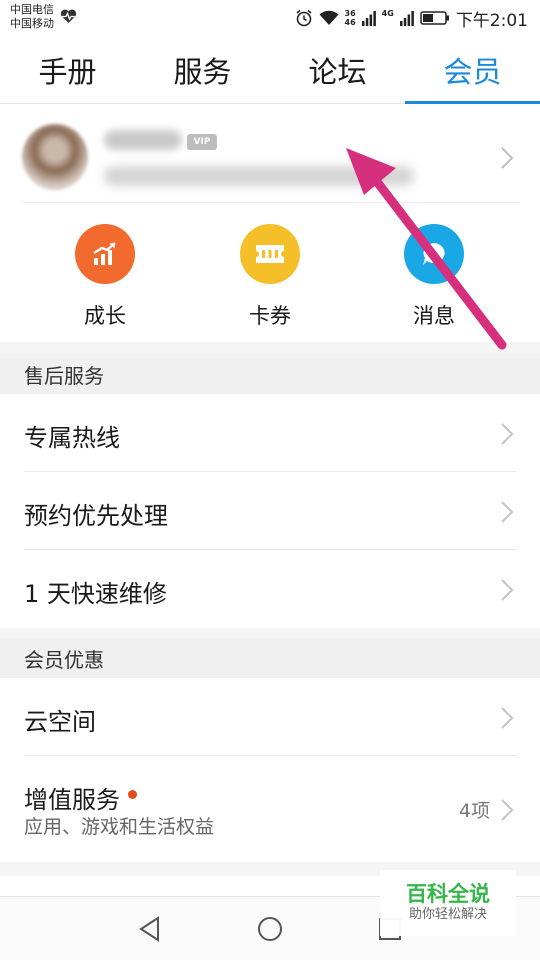  I want to click on back-button, so click(150, 929).